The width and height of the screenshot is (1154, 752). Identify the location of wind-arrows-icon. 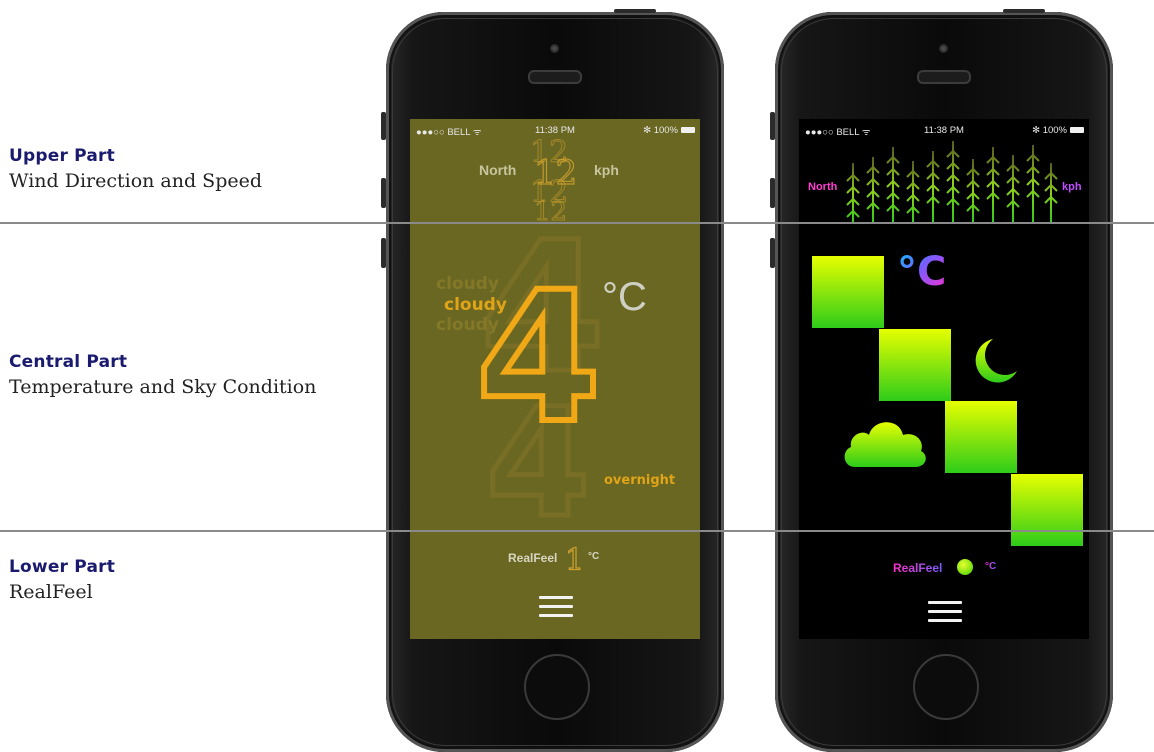
(951, 182).